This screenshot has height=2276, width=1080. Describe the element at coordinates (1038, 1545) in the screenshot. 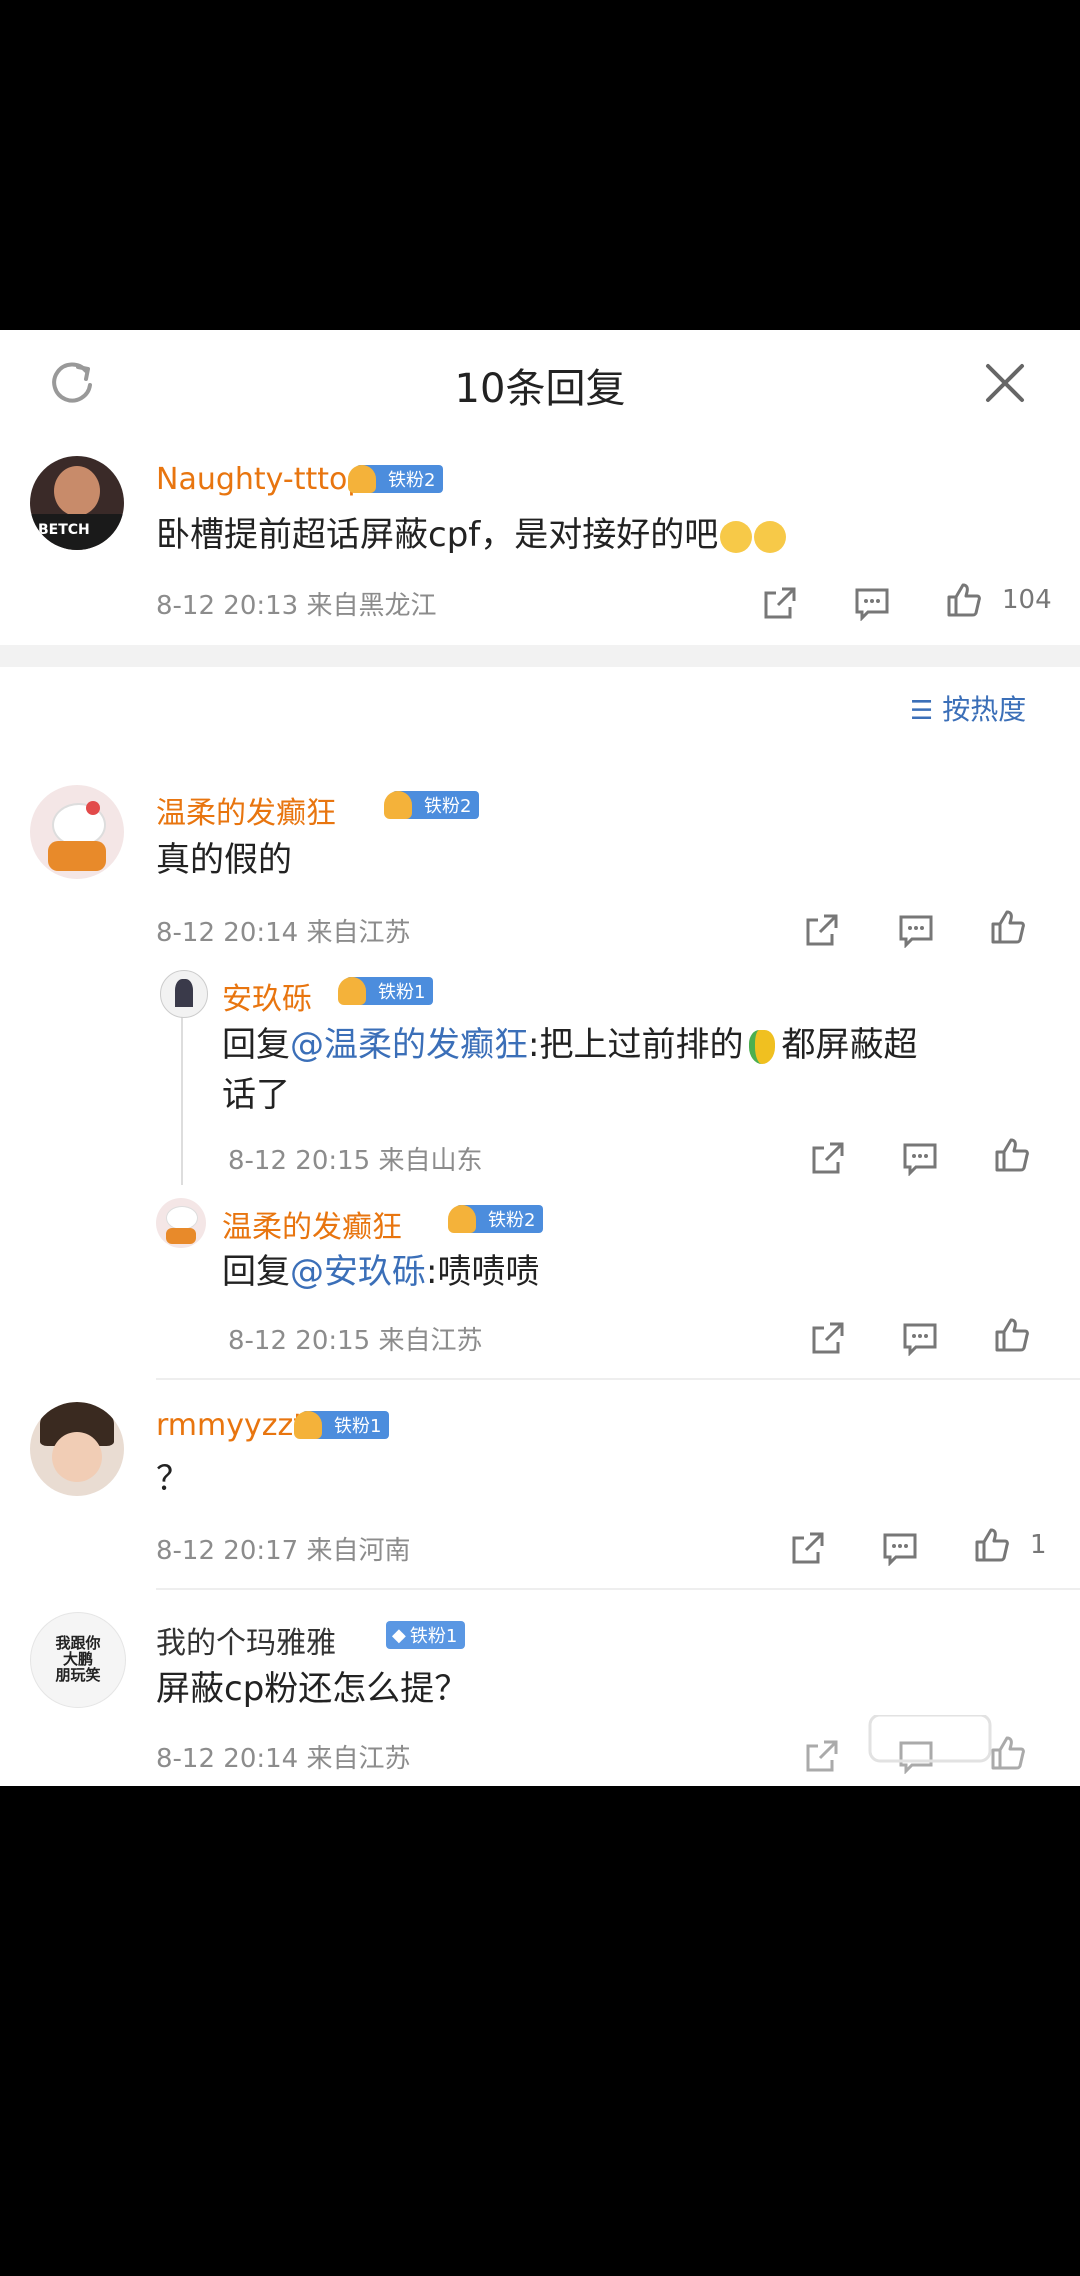

I see `like-count: 1` at that location.